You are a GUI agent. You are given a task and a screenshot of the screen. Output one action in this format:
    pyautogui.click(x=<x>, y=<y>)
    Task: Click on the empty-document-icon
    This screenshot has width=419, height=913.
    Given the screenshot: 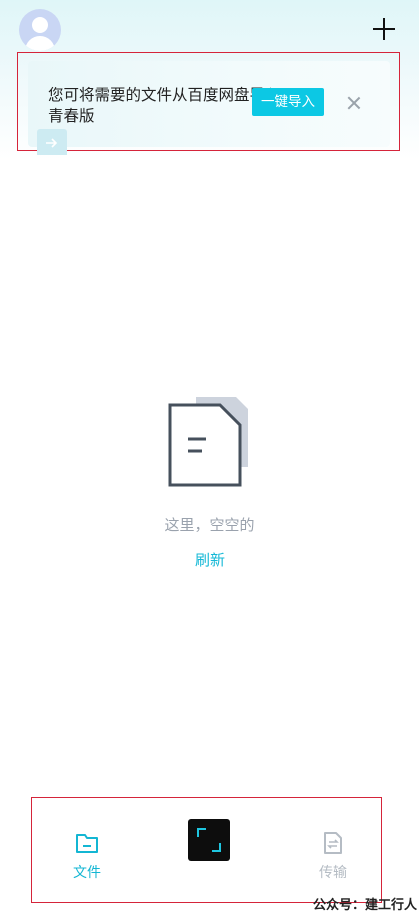 What is the action you would take?
    pyautogui.click(x=209, y=441)
    